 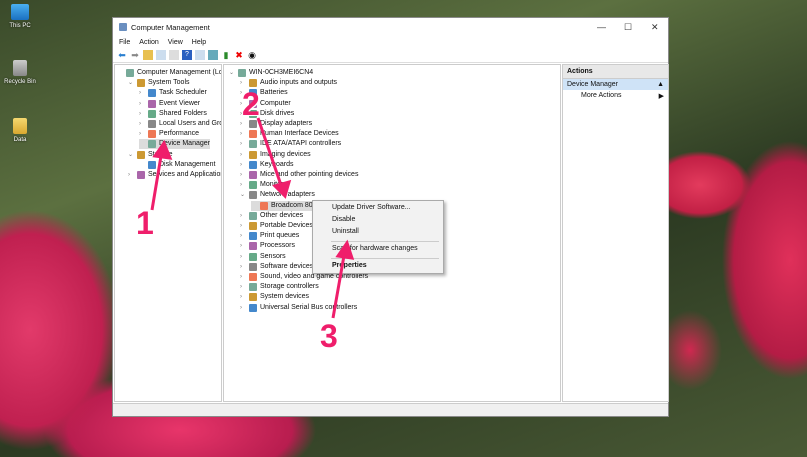 What do you see at coordinates (251, 104) in the screenshot?
I see `annotation-2: 2` at bounding box center [251, 104].